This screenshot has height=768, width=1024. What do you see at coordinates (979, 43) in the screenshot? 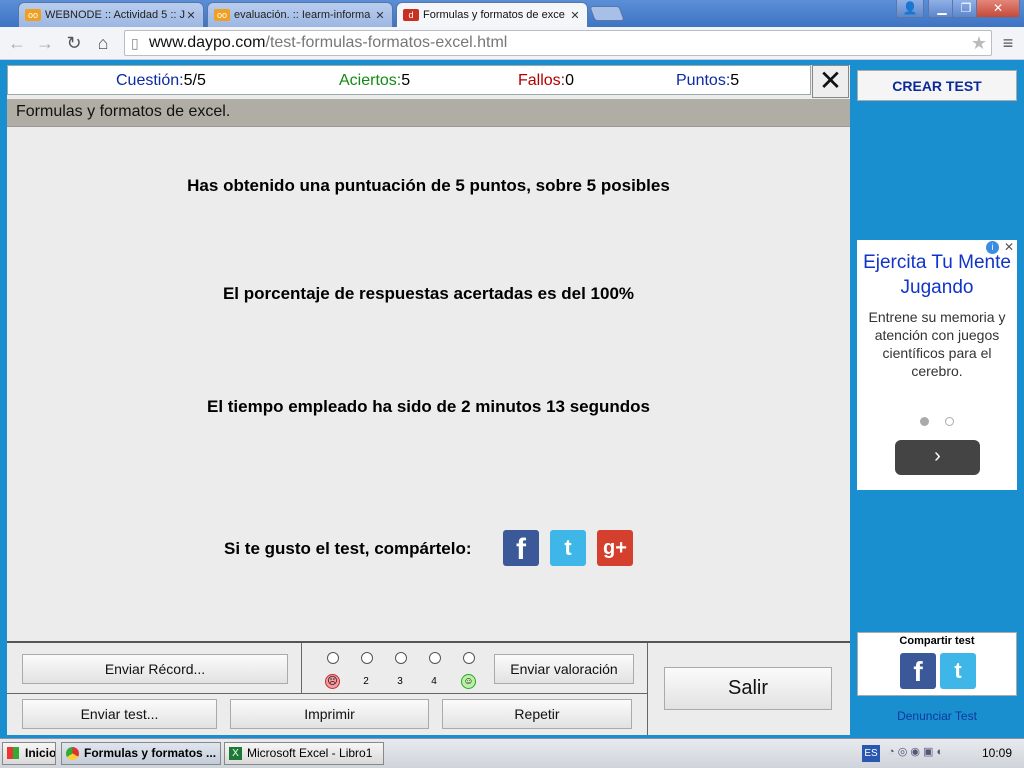
I see `bookmark-star-icon: ★` at bounding box center [979, 43].